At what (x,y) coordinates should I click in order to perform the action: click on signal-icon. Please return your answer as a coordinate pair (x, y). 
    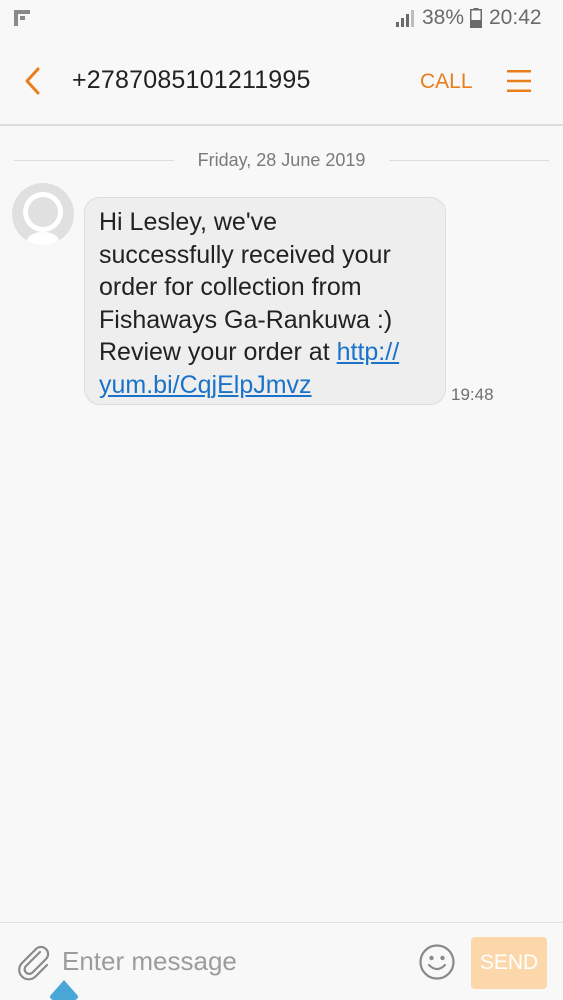
    Looking at the image, I should click on (405, 18).